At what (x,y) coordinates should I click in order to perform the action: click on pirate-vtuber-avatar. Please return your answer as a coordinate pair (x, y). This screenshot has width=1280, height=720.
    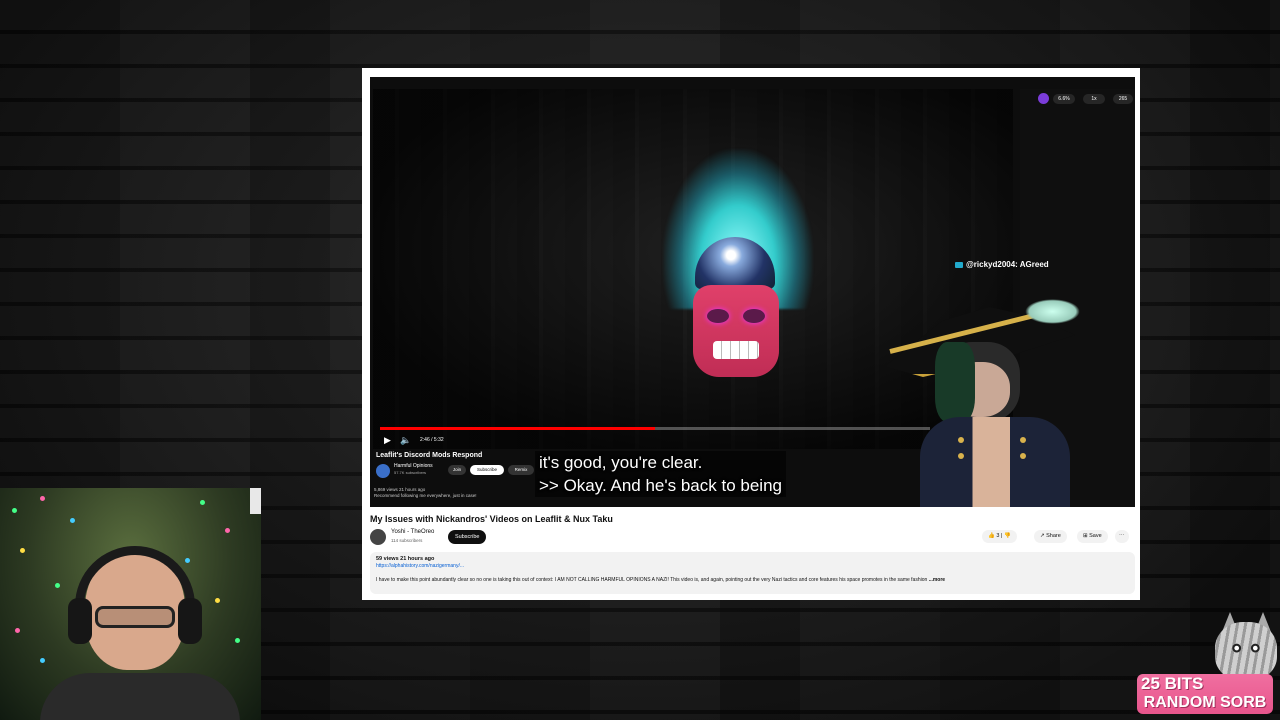
    Looking at the image, I should click on (985, 397).